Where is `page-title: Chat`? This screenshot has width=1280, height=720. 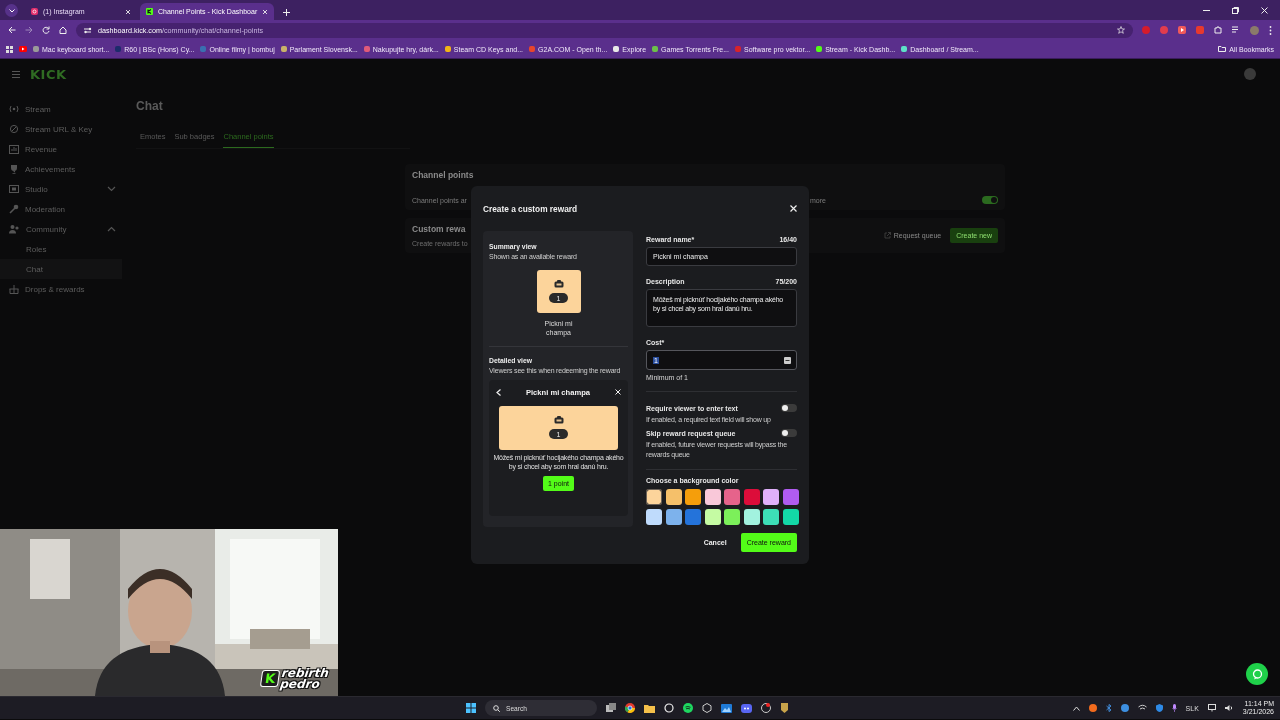 page-title: Chat is located at coordinates (150, 107).